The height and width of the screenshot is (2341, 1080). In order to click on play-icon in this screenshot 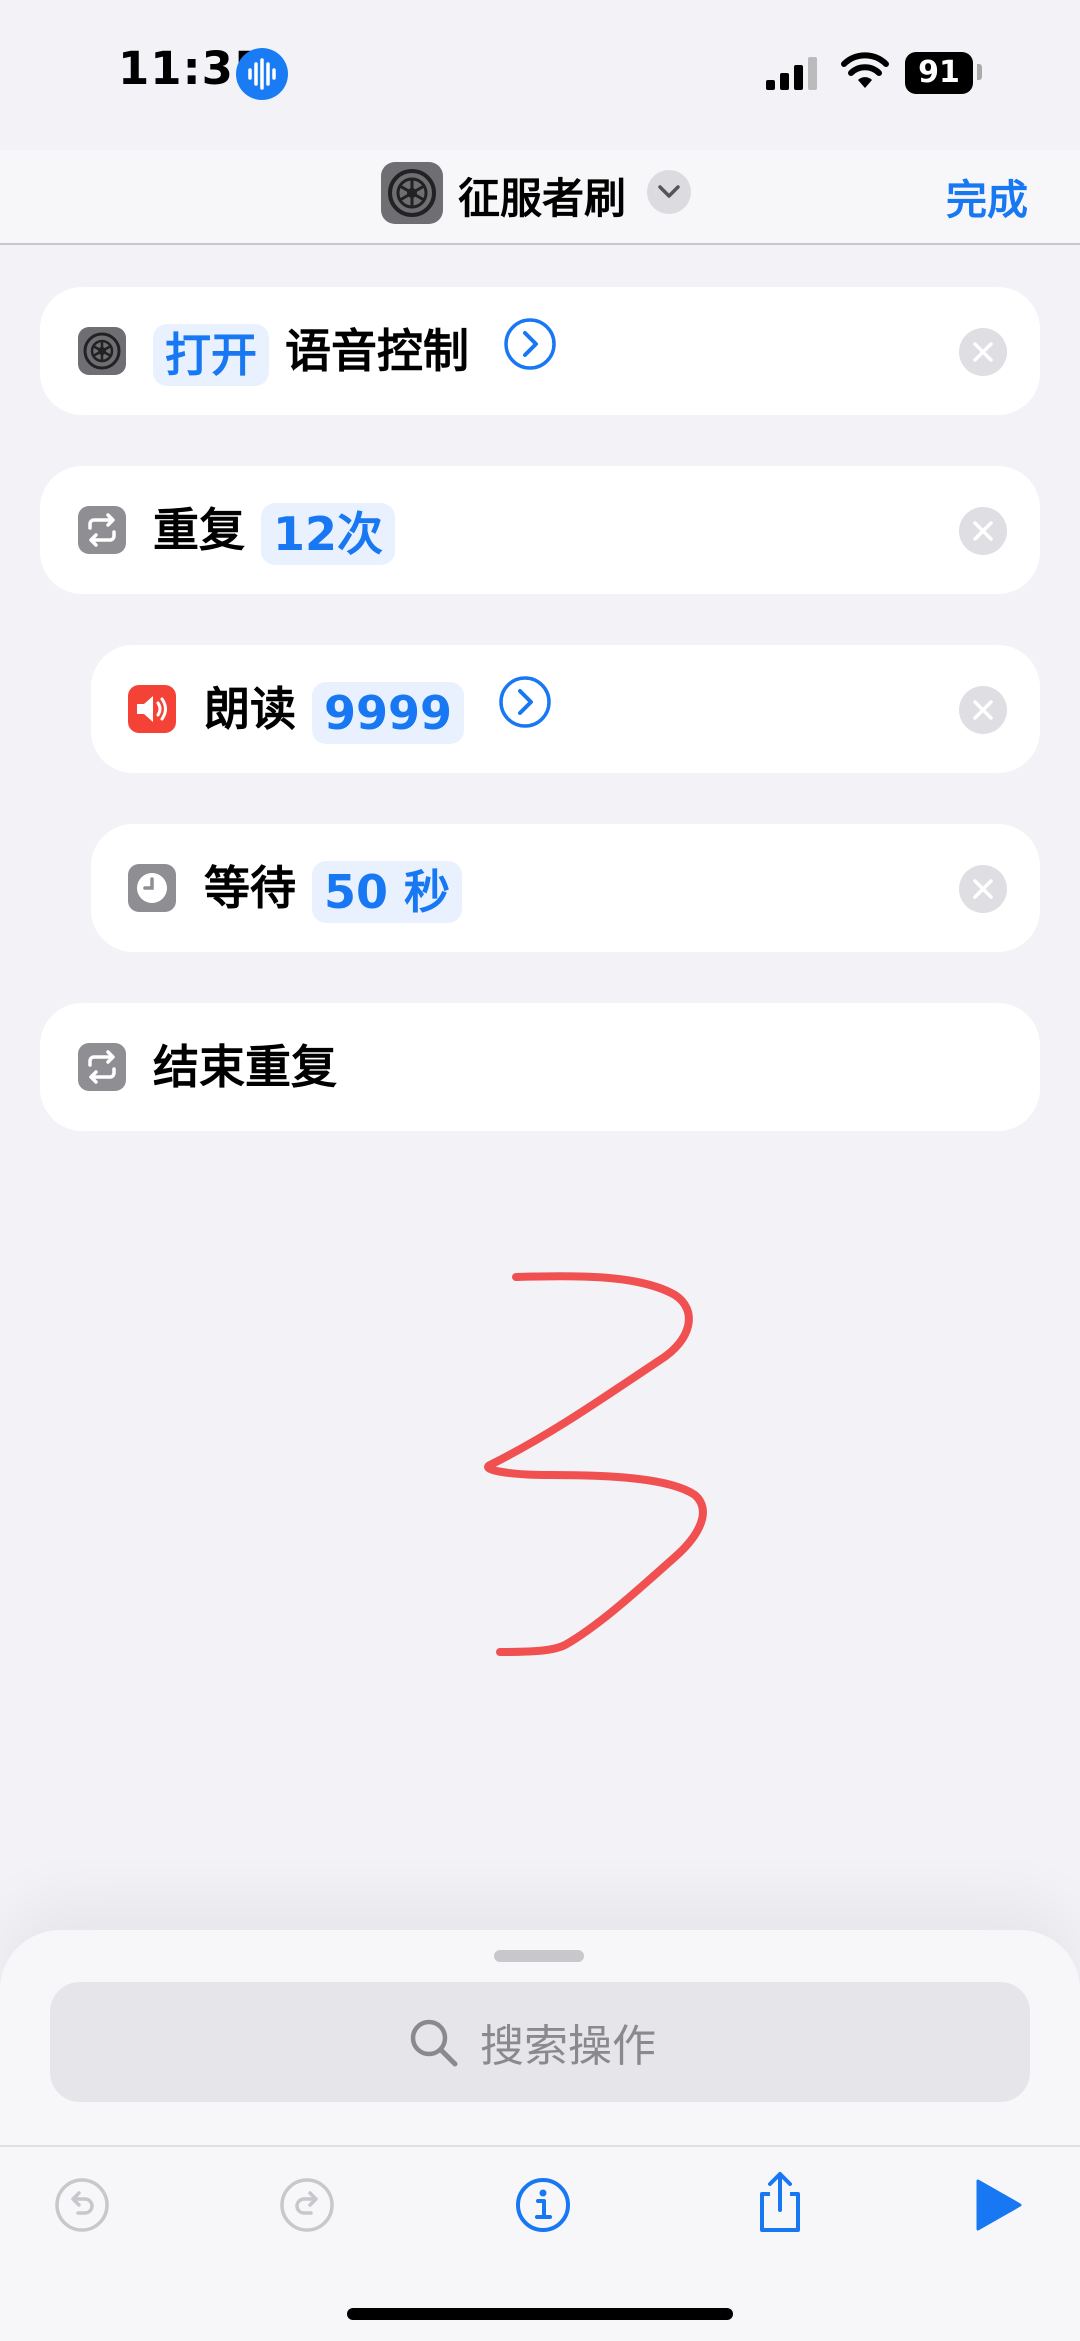, I will do `click(998, 2207)`.